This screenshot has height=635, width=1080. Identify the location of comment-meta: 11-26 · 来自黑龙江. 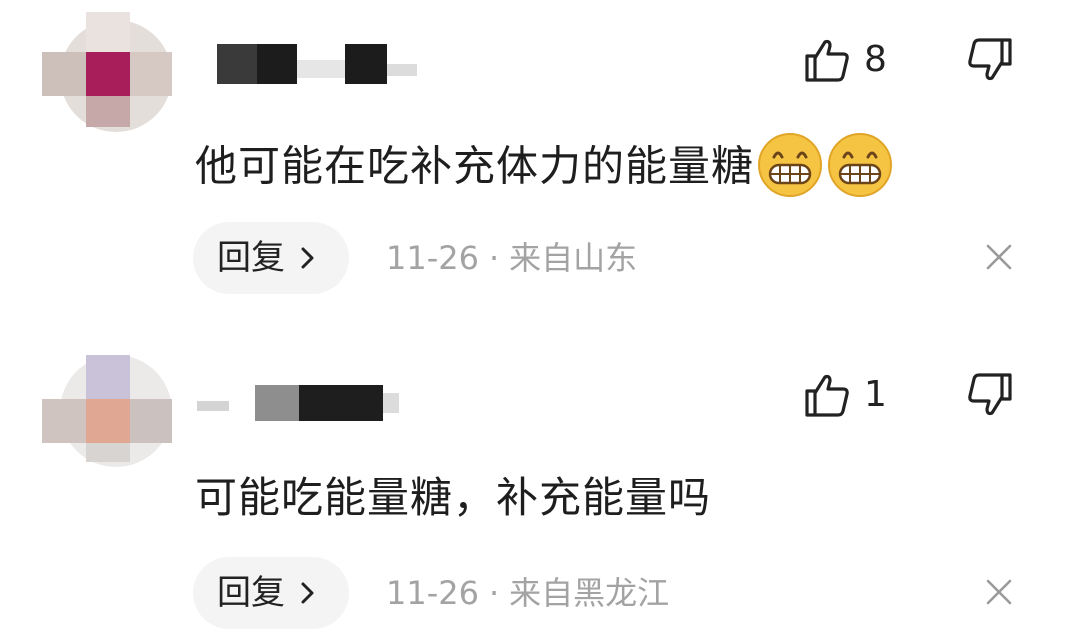
(527, 593).